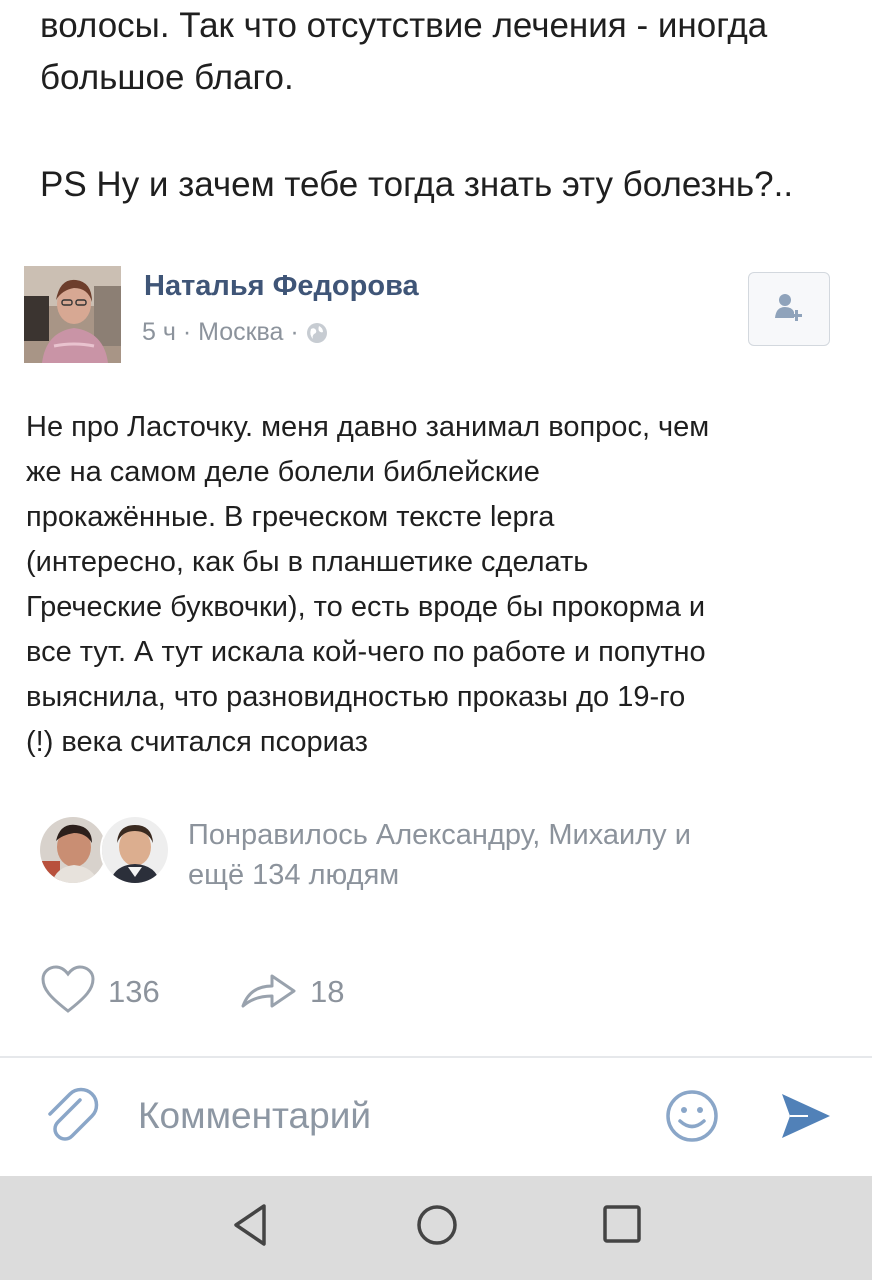  I want to click on post-header: Наталья Федорова 5 ч · Москва ·, so click(434, 316).